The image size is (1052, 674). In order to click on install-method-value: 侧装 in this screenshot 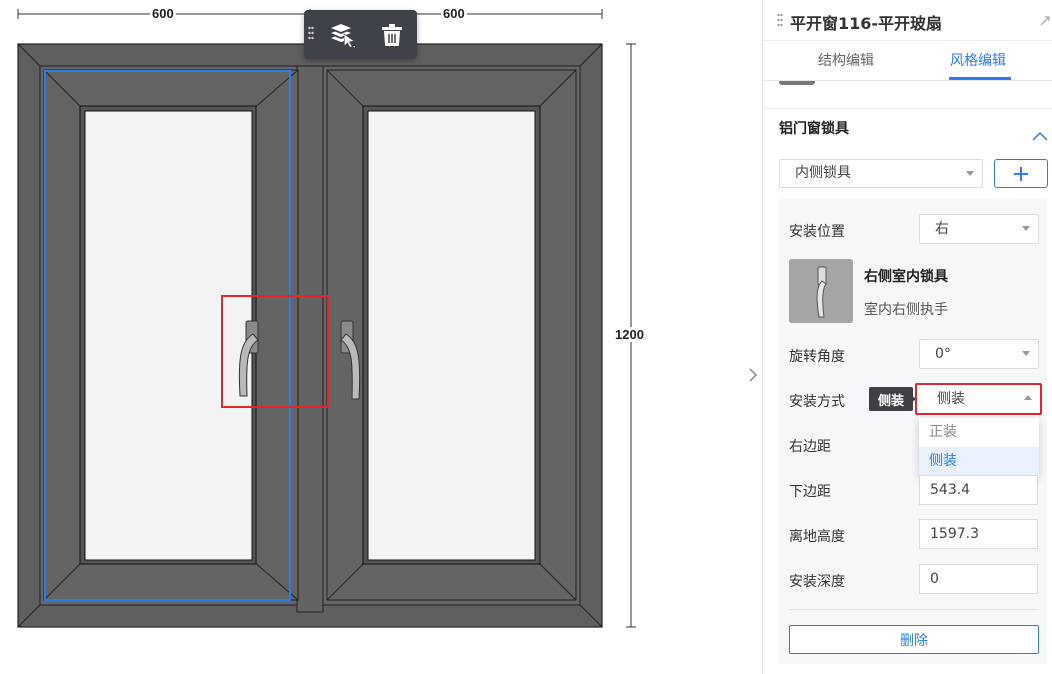, I will do `click(951, 399)`.